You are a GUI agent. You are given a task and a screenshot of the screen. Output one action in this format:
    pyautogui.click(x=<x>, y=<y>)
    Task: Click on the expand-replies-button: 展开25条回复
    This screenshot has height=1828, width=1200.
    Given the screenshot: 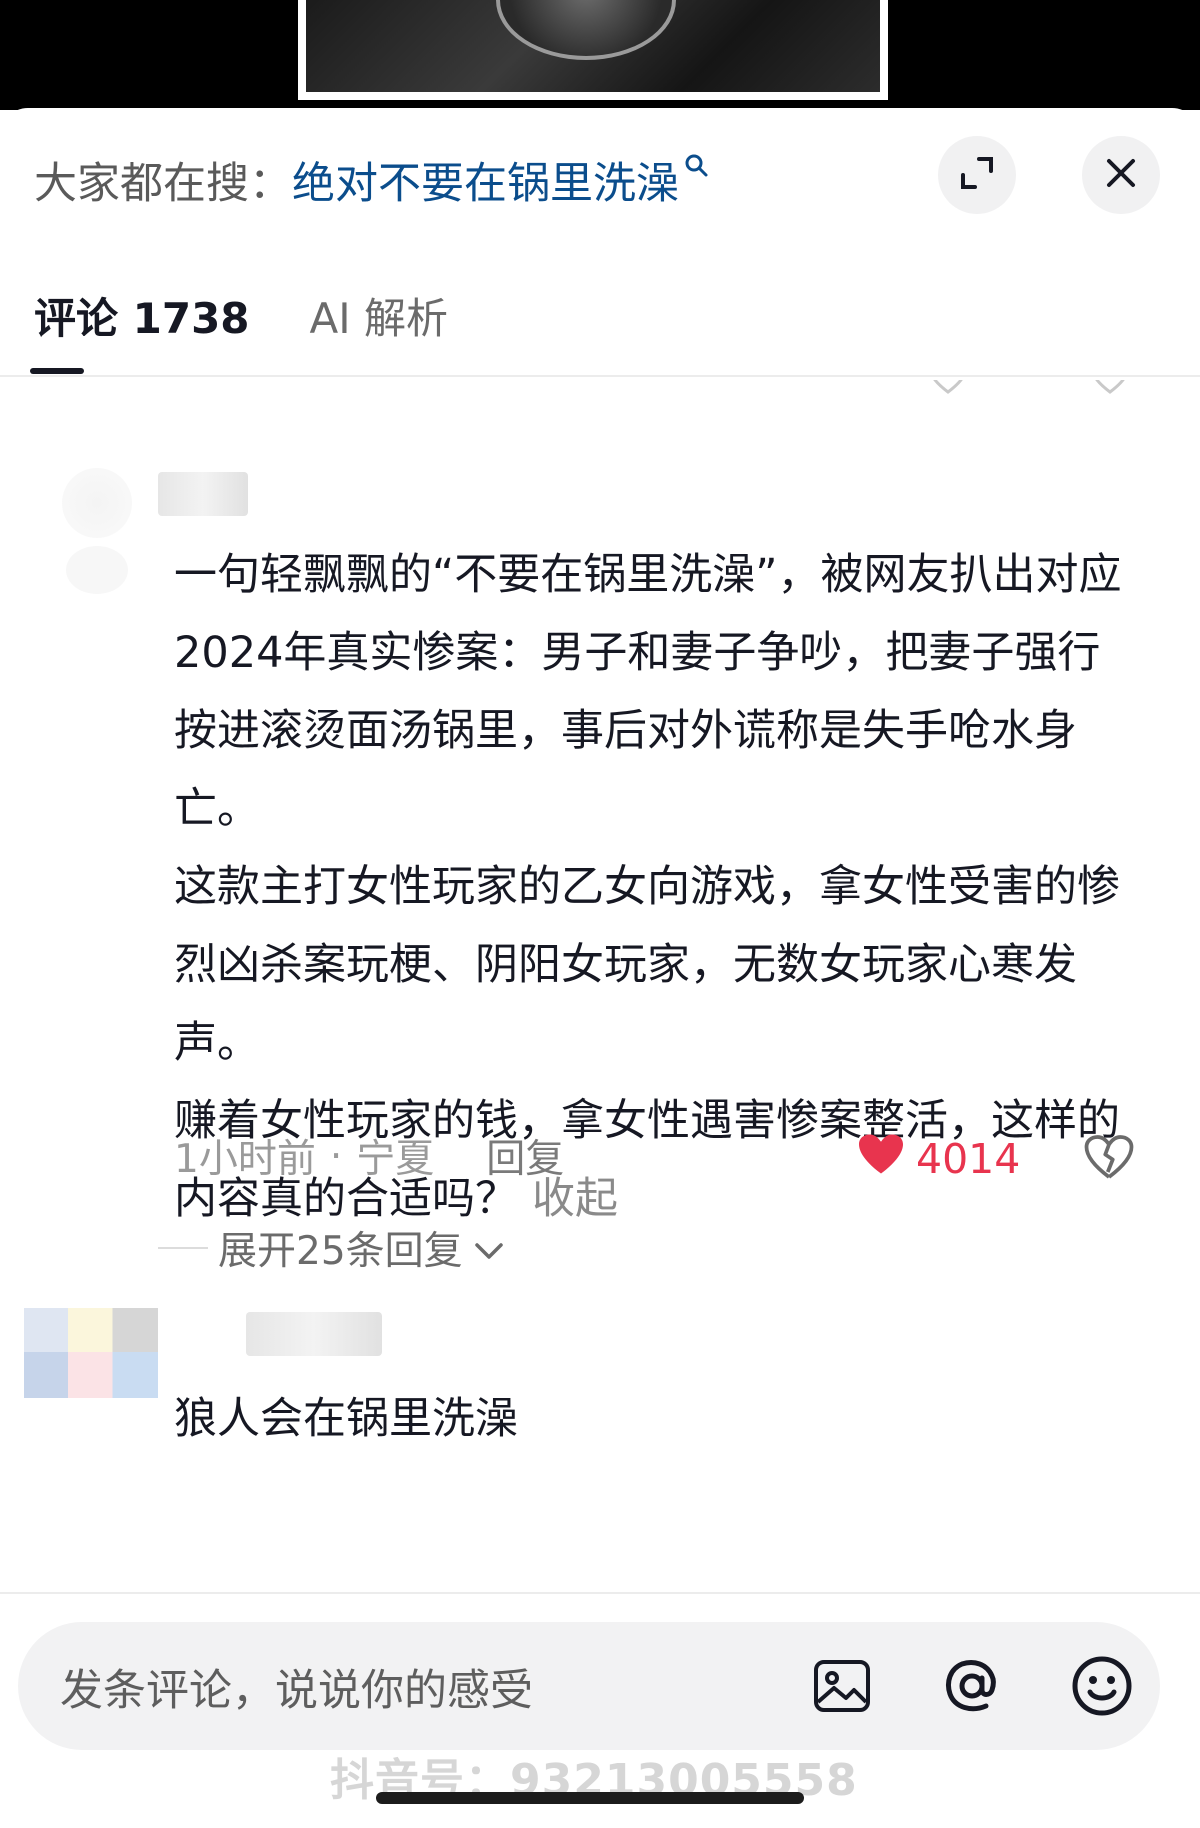 What is the action you would take?
    pyautogui.click(x=331, y=1248)
    